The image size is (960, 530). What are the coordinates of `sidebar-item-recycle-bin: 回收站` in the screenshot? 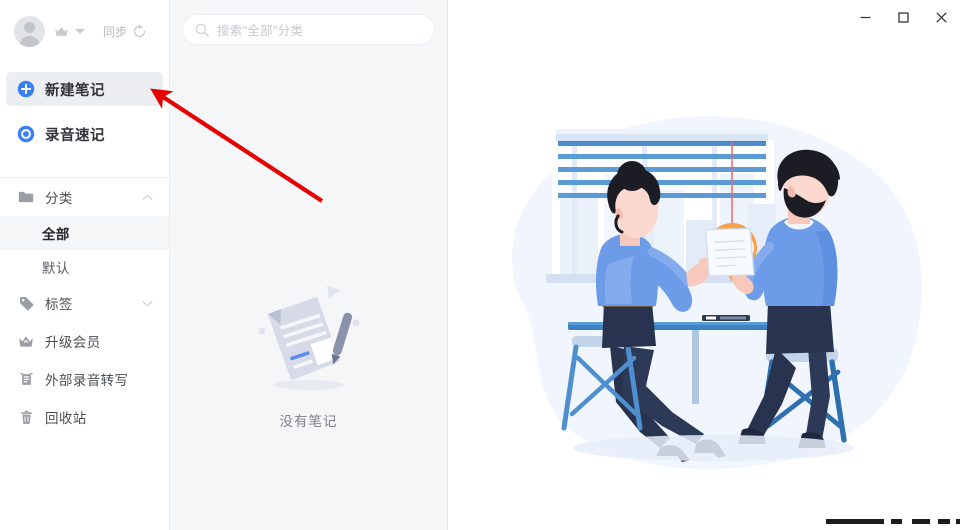 It's located at (84, 417).